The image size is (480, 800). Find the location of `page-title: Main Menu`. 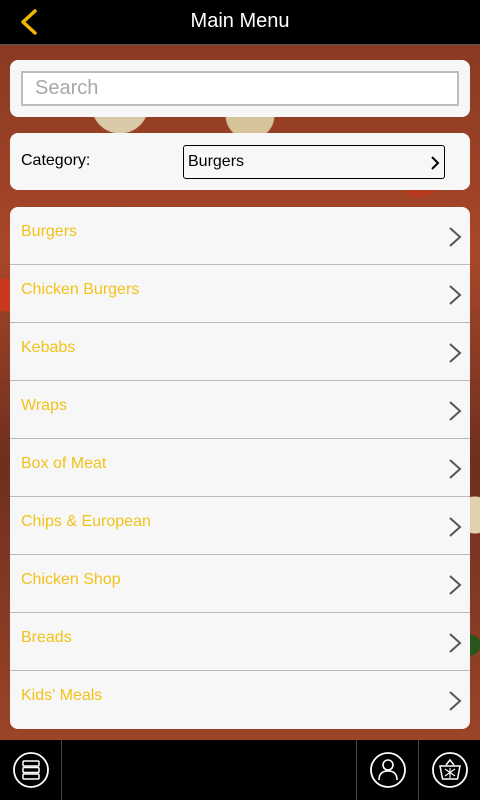

page-title: Main Menu is located at coordinates (240, 21).